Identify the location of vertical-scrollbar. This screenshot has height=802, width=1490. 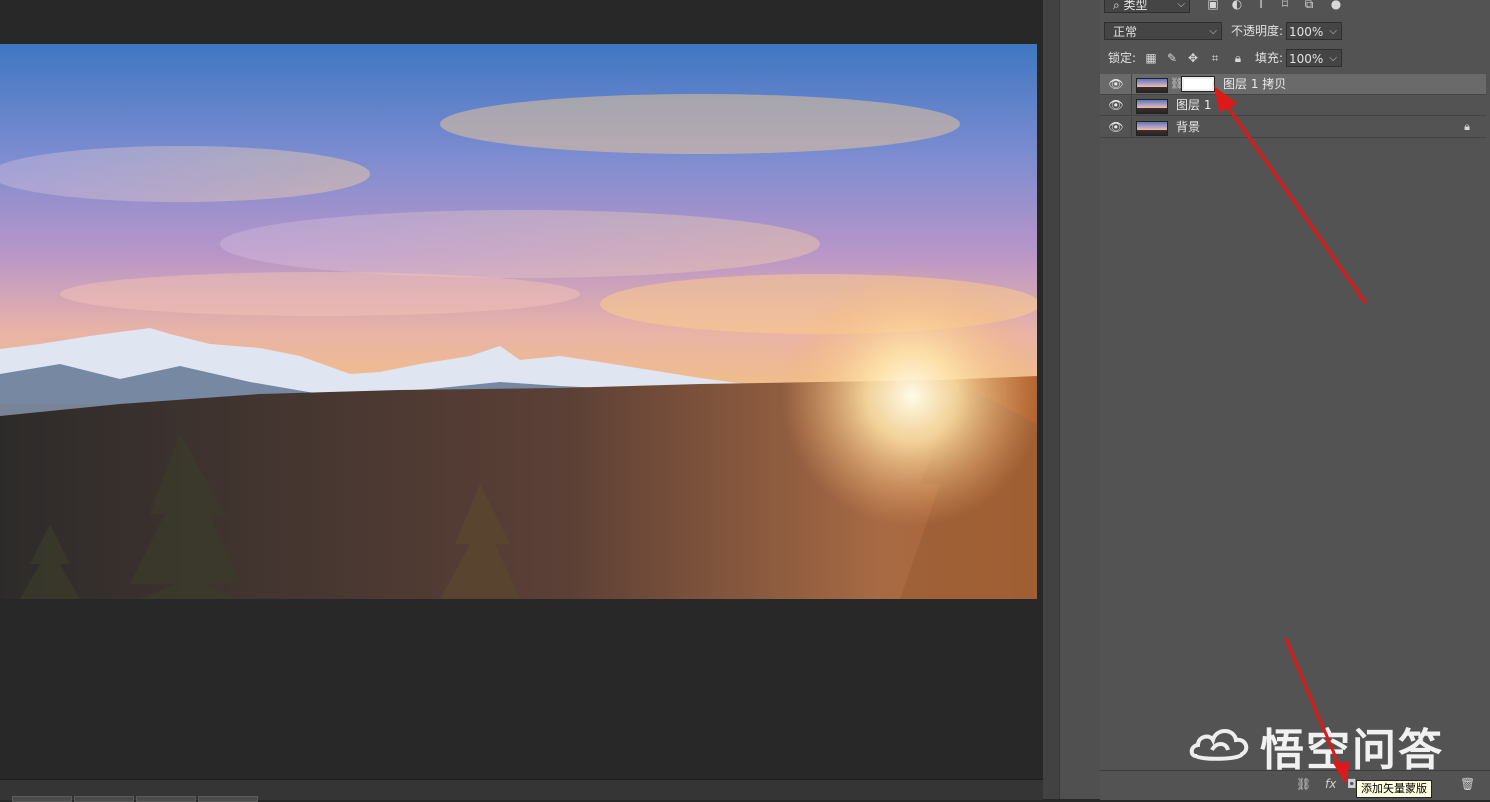
(1051, 399).